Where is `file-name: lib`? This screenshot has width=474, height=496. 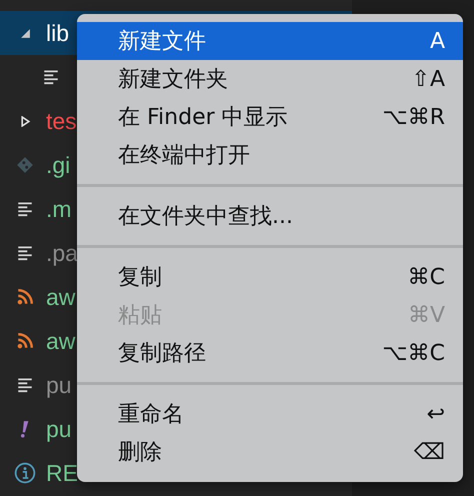 file-name: lib is located at coordinates (58, 33).